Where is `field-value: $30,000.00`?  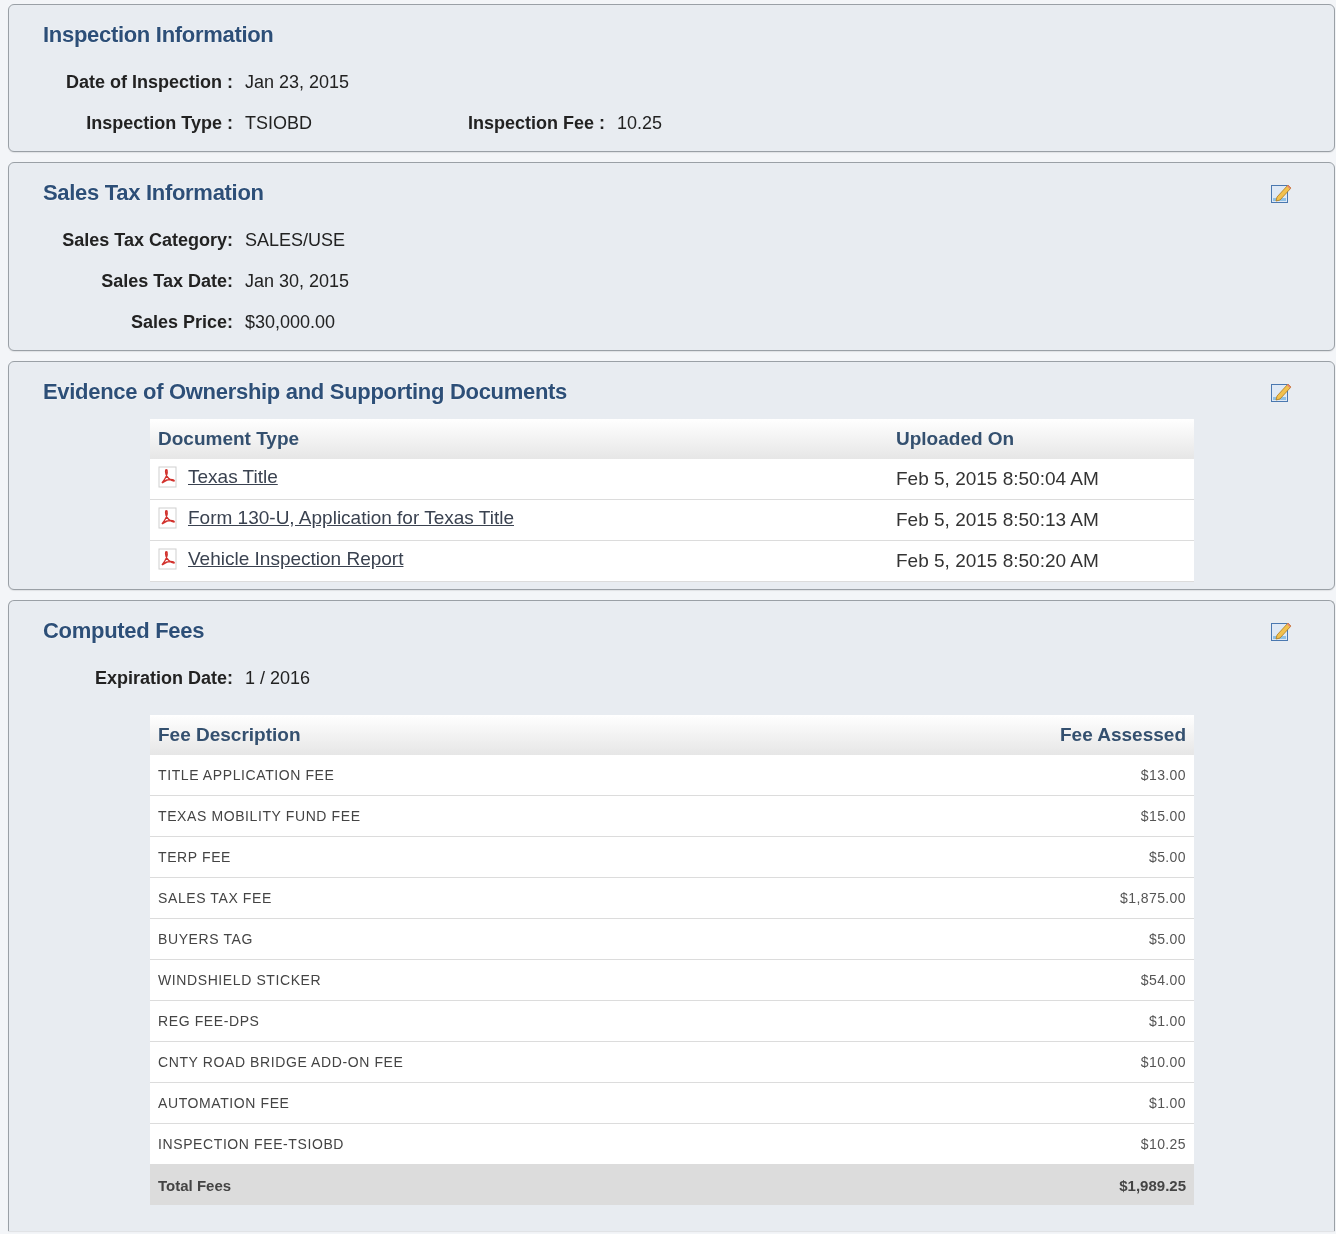 field-value: $30,000.00 is located at coordinates (290, 322).